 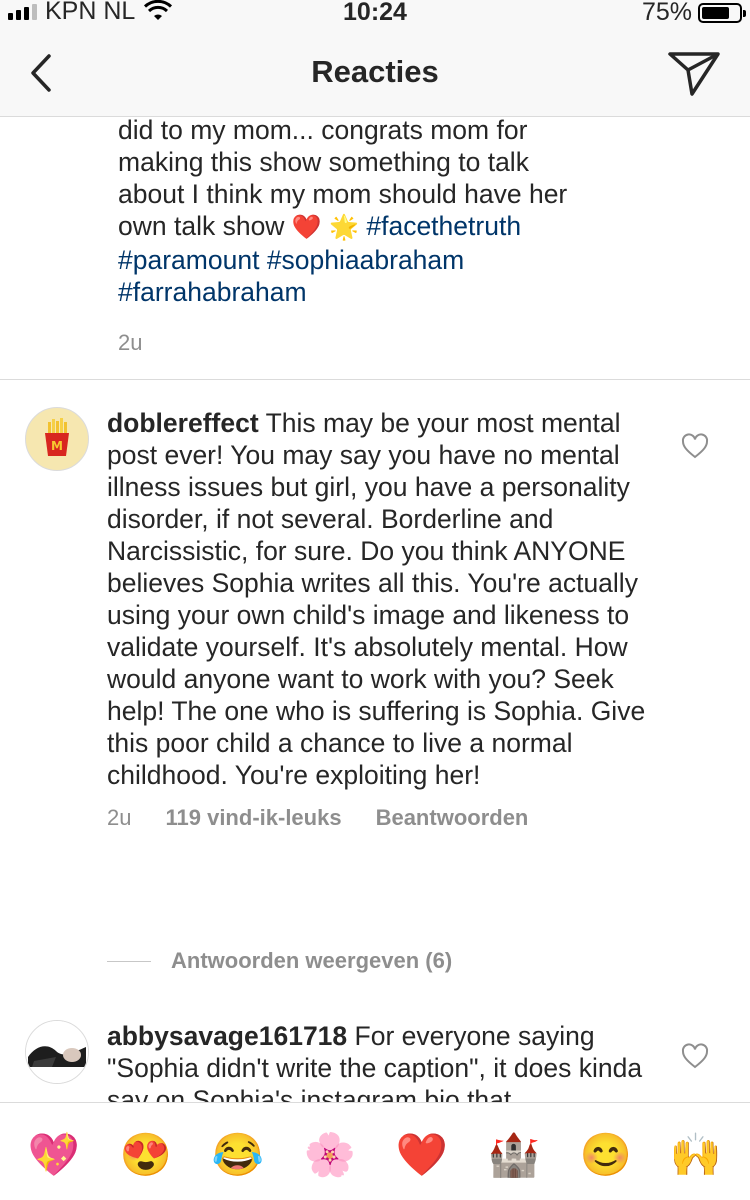 What do you see at coordinates (212, 292) in the screenshot?
I see `hashtag-link: #farrahabraham` at bounding box center [212, 292].